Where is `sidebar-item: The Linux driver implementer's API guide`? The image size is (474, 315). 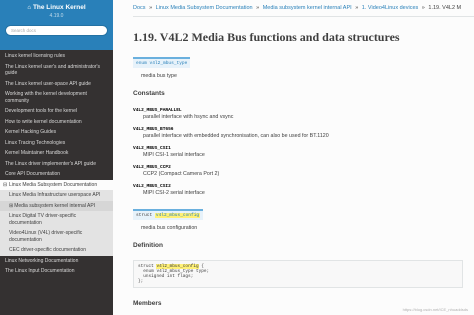 sidebar-item: The Linux driver implementer's API guide is located at coordinates (56, 164).